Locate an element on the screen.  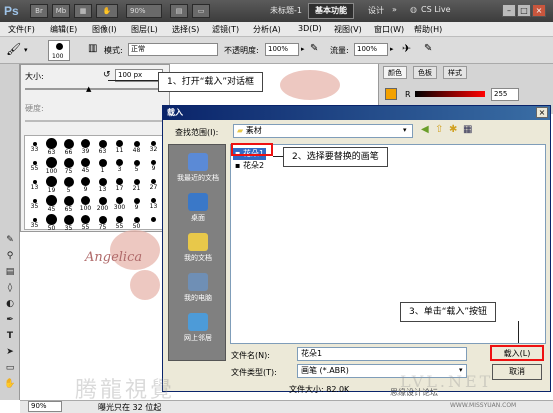
brush-preset: 17 is located at coordinates (119, 186).